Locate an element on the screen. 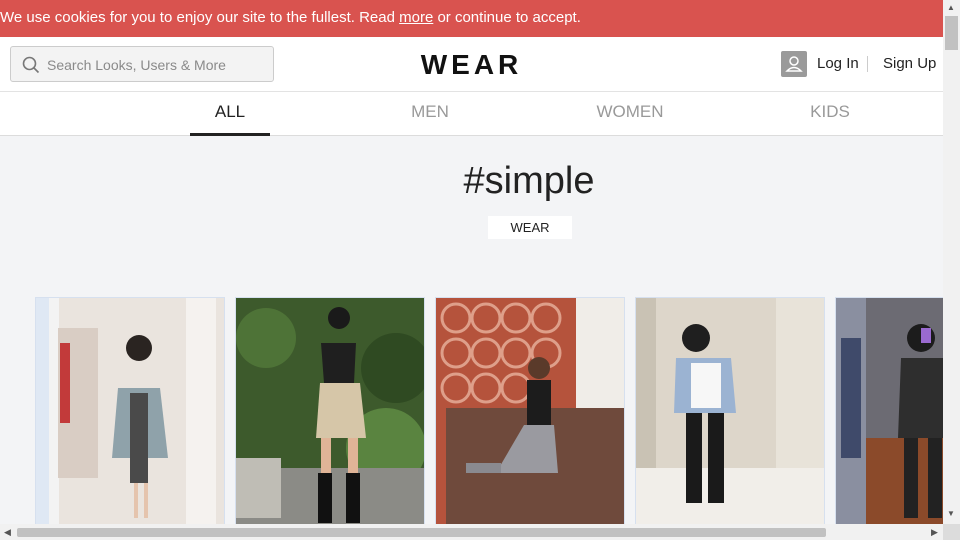  scroll-down-icon: ▼ is located at coordinates (951, 513).